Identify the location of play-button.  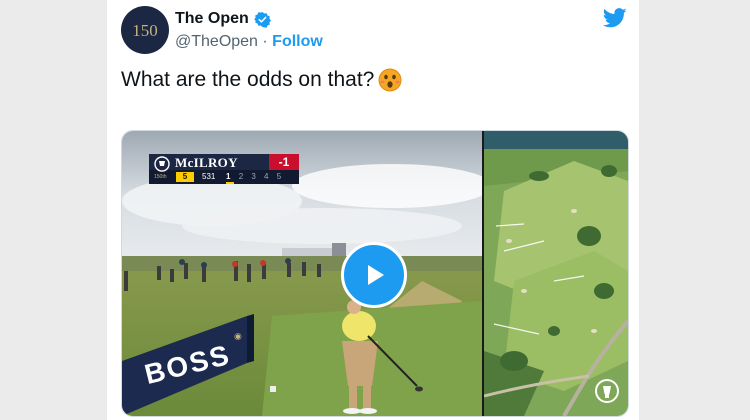
(374, 275).